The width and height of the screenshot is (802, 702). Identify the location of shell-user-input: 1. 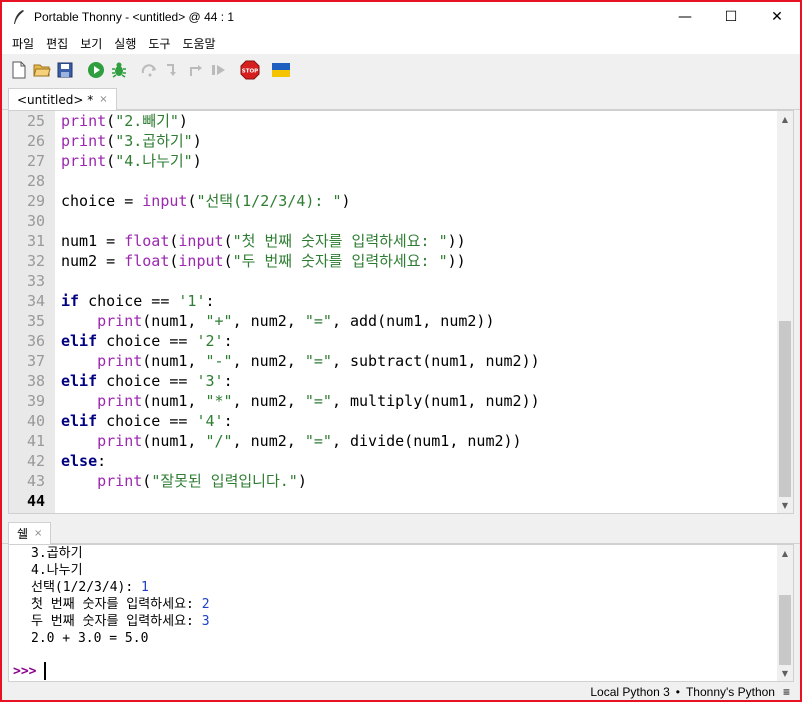
(145, 587).